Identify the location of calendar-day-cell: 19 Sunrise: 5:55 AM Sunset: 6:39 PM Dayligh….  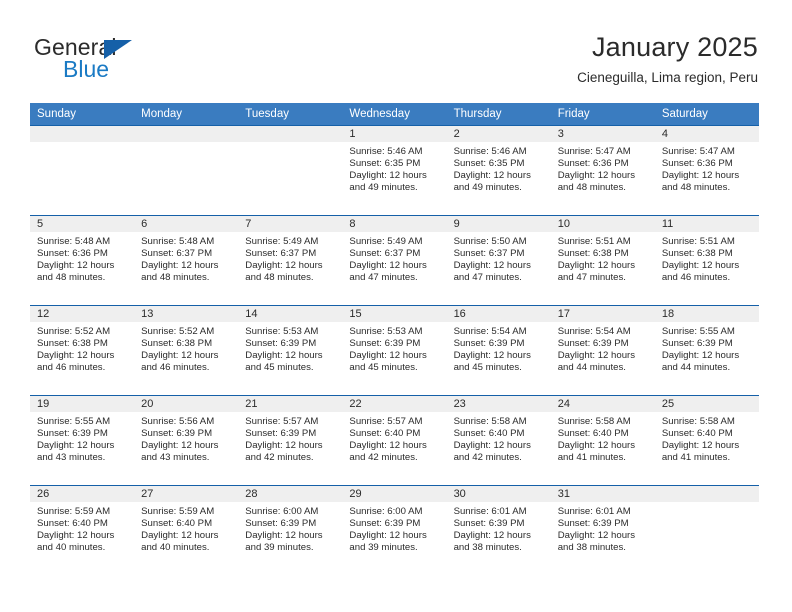
(82, 440).